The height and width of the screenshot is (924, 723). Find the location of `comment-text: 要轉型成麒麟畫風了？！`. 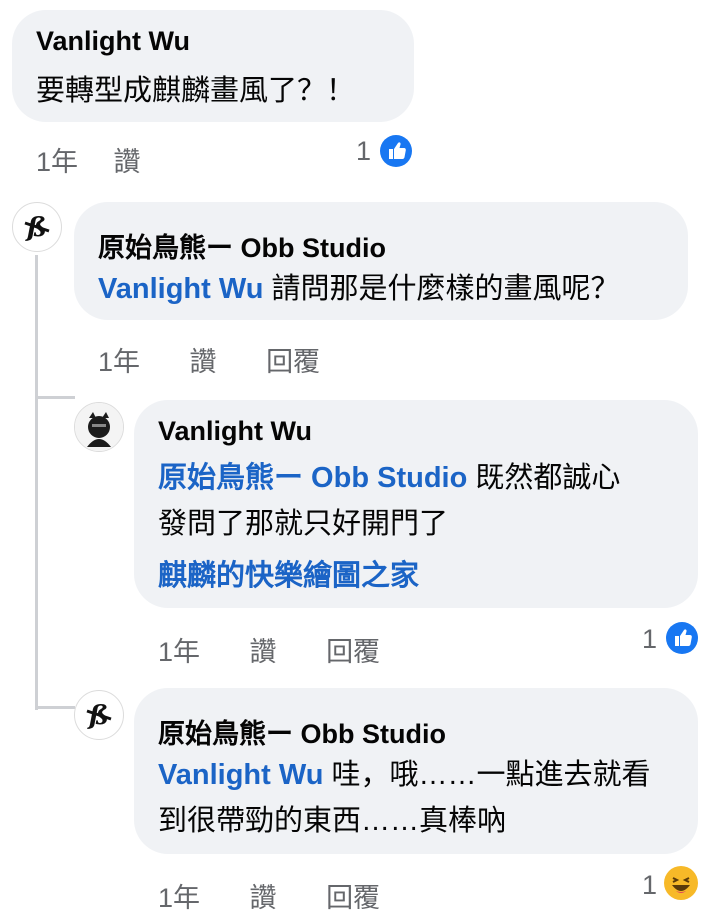

comment-text: 要轉型成麒麟畫風了？！ is located at coordinates (196, 91).